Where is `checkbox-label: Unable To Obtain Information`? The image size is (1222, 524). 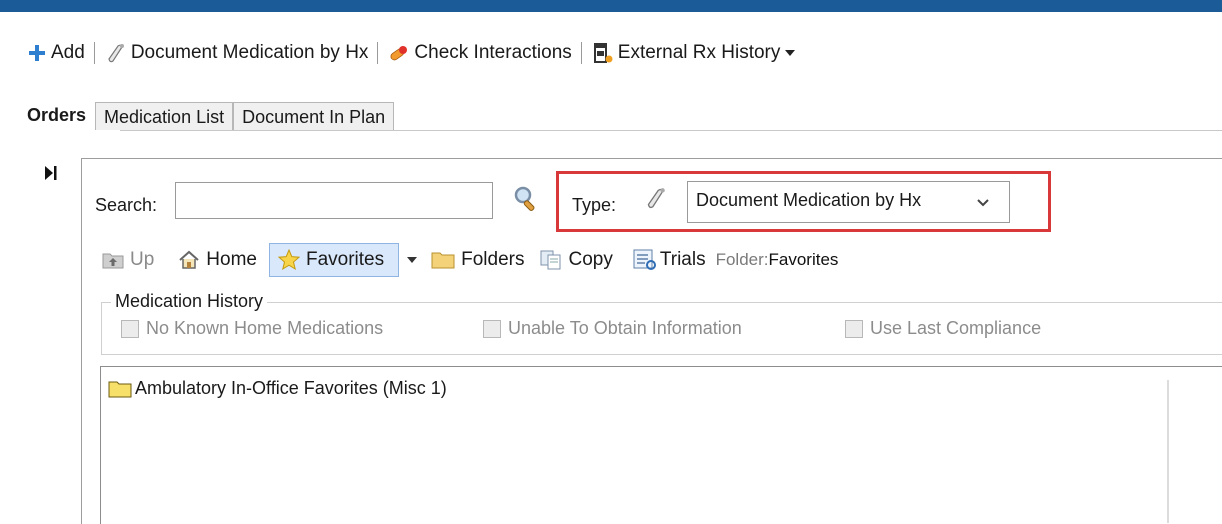 checkbox-label: Unable To Obtain Information is located at coordinates (625, 328).